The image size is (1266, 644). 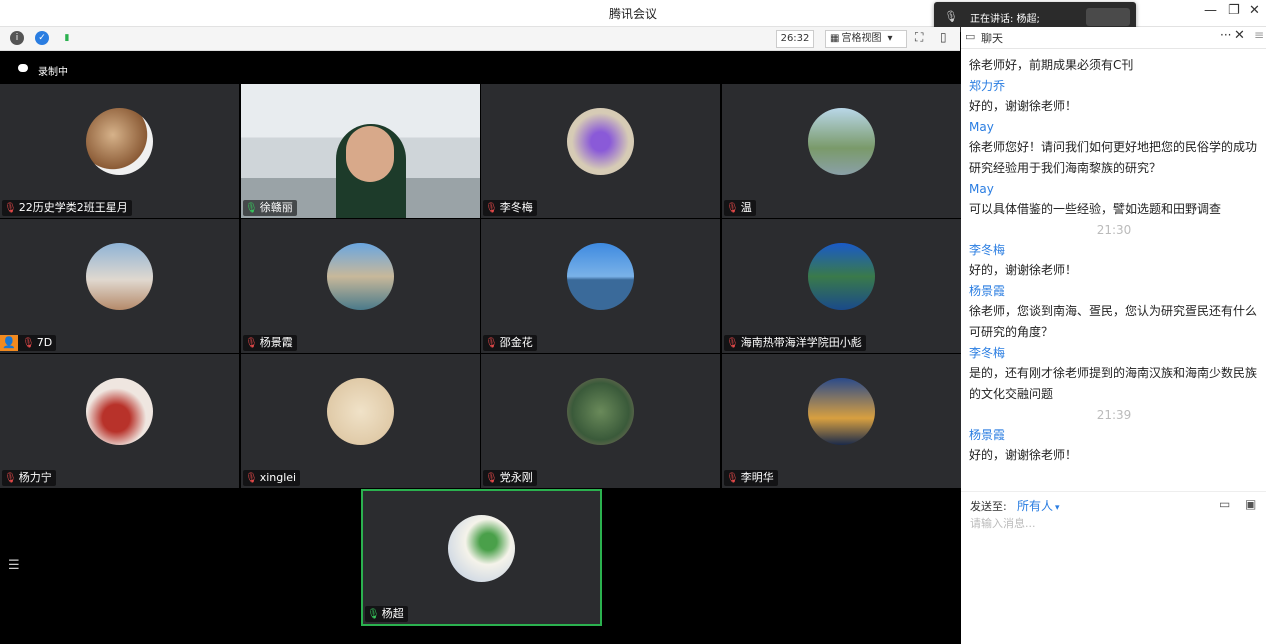 I want to click on chat-message-text: 徐老师您好！请问我们如何更好地把您的民俗学的成功, so click(x=1113, y=147).